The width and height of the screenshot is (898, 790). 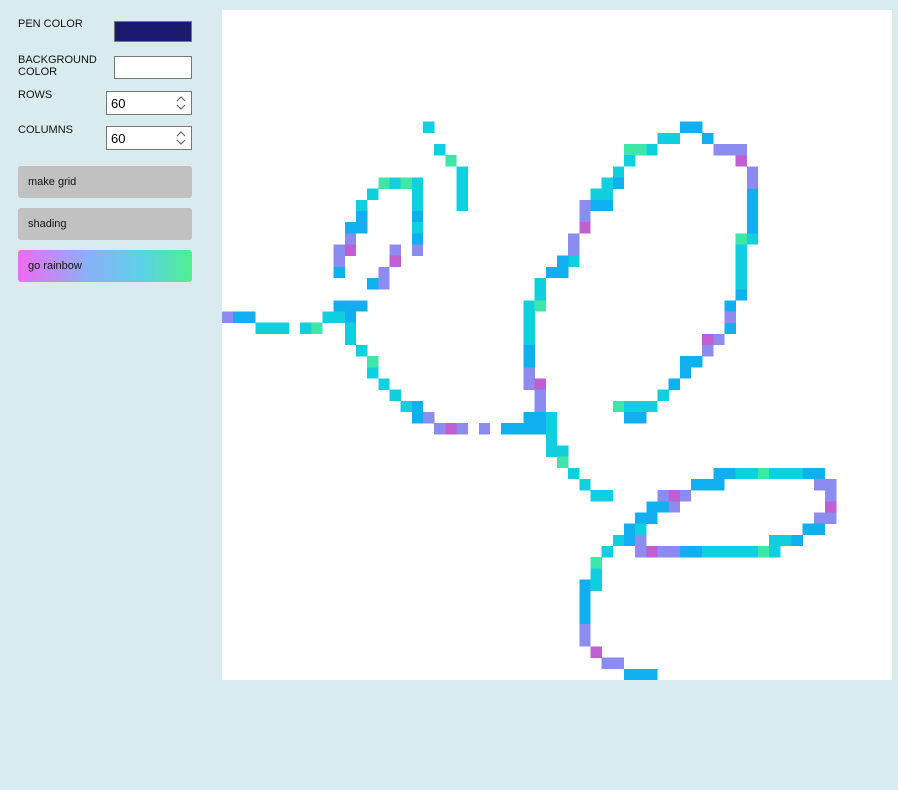 I want to click on rows-spinner-icon, so click(x=181, y=103).